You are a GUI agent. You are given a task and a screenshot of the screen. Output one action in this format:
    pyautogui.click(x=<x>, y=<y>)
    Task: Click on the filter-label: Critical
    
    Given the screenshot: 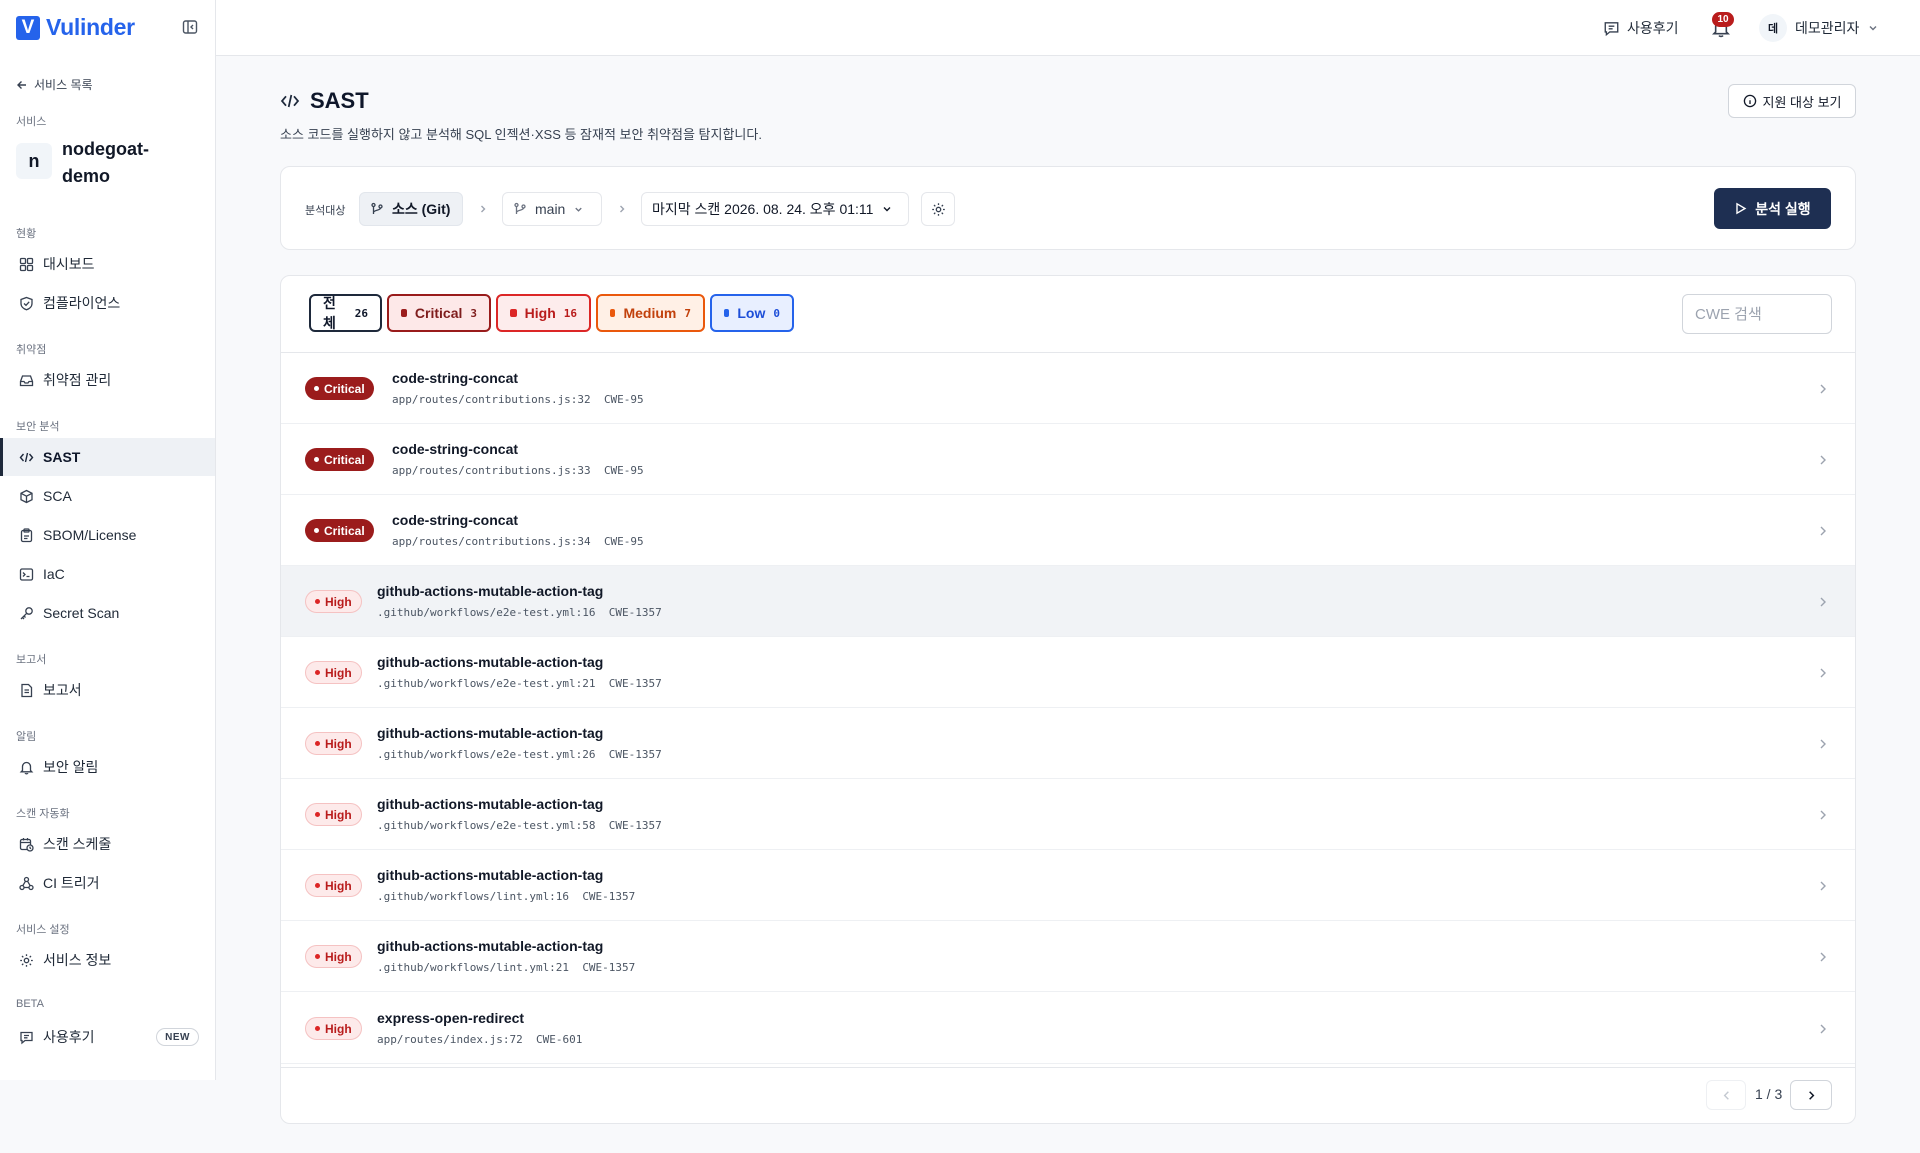 What is the action you would take?
    pyautogui.click(x=438, y=313)
    